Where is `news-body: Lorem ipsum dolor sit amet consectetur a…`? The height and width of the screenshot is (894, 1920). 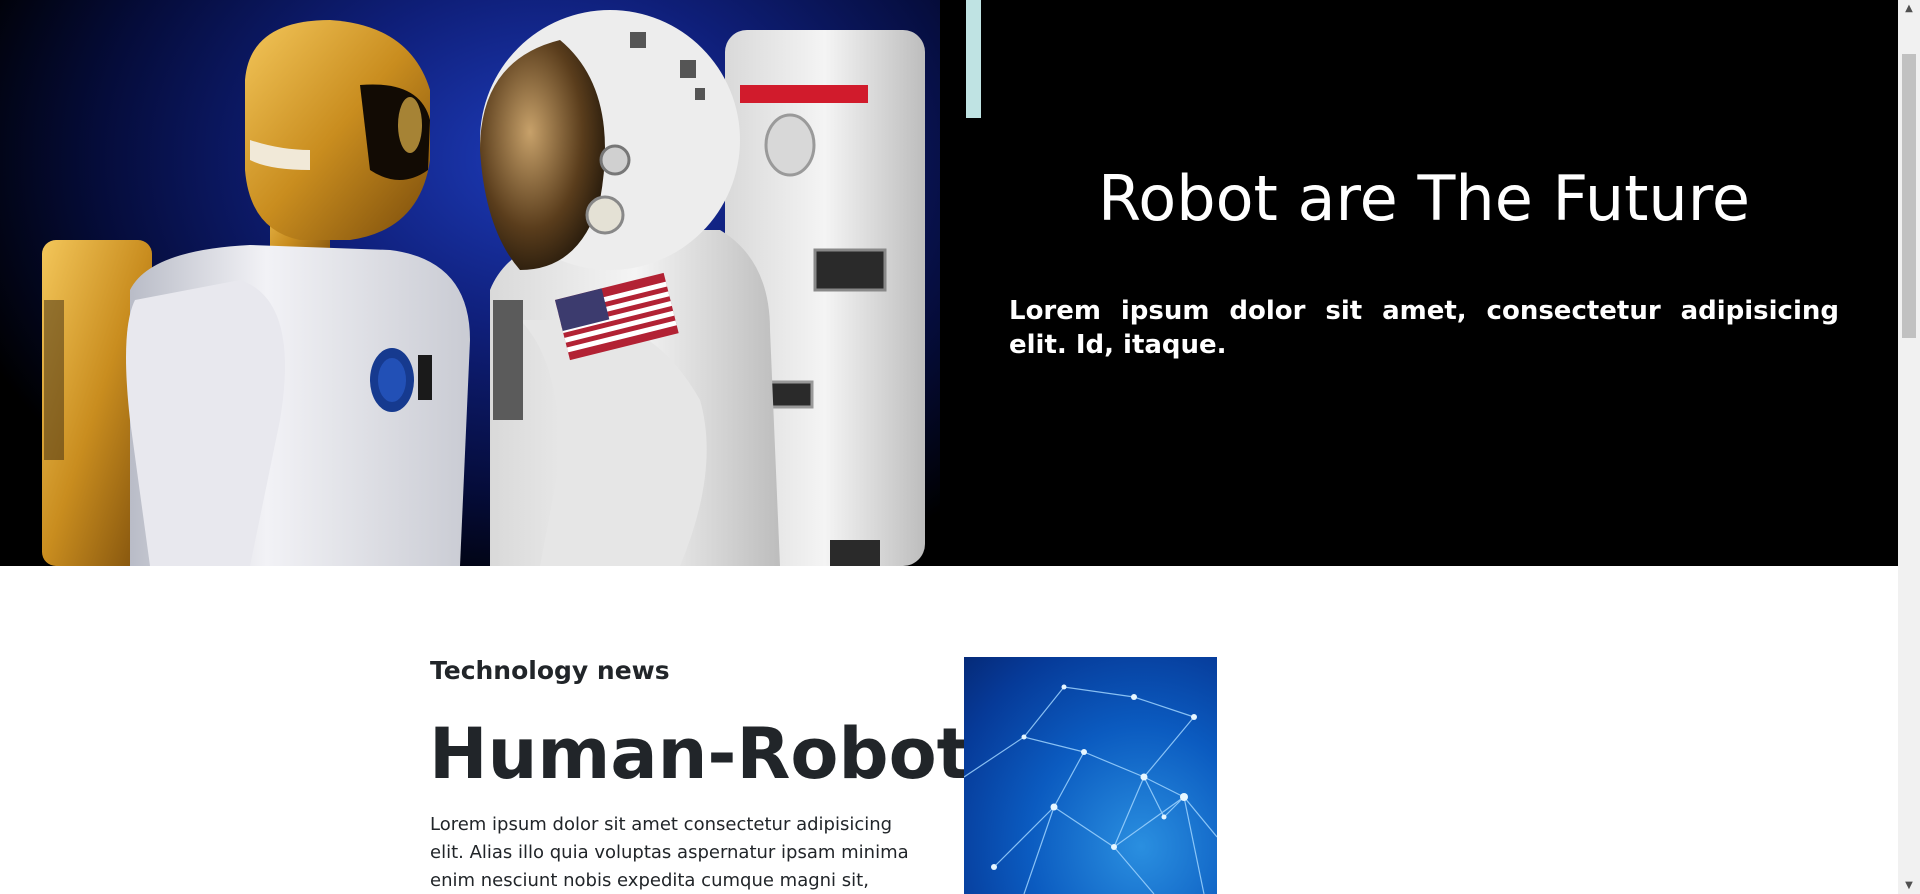 news-body: Lorem ipsum dolor sit amet consectetur a… is located at coordinates (669, 852).